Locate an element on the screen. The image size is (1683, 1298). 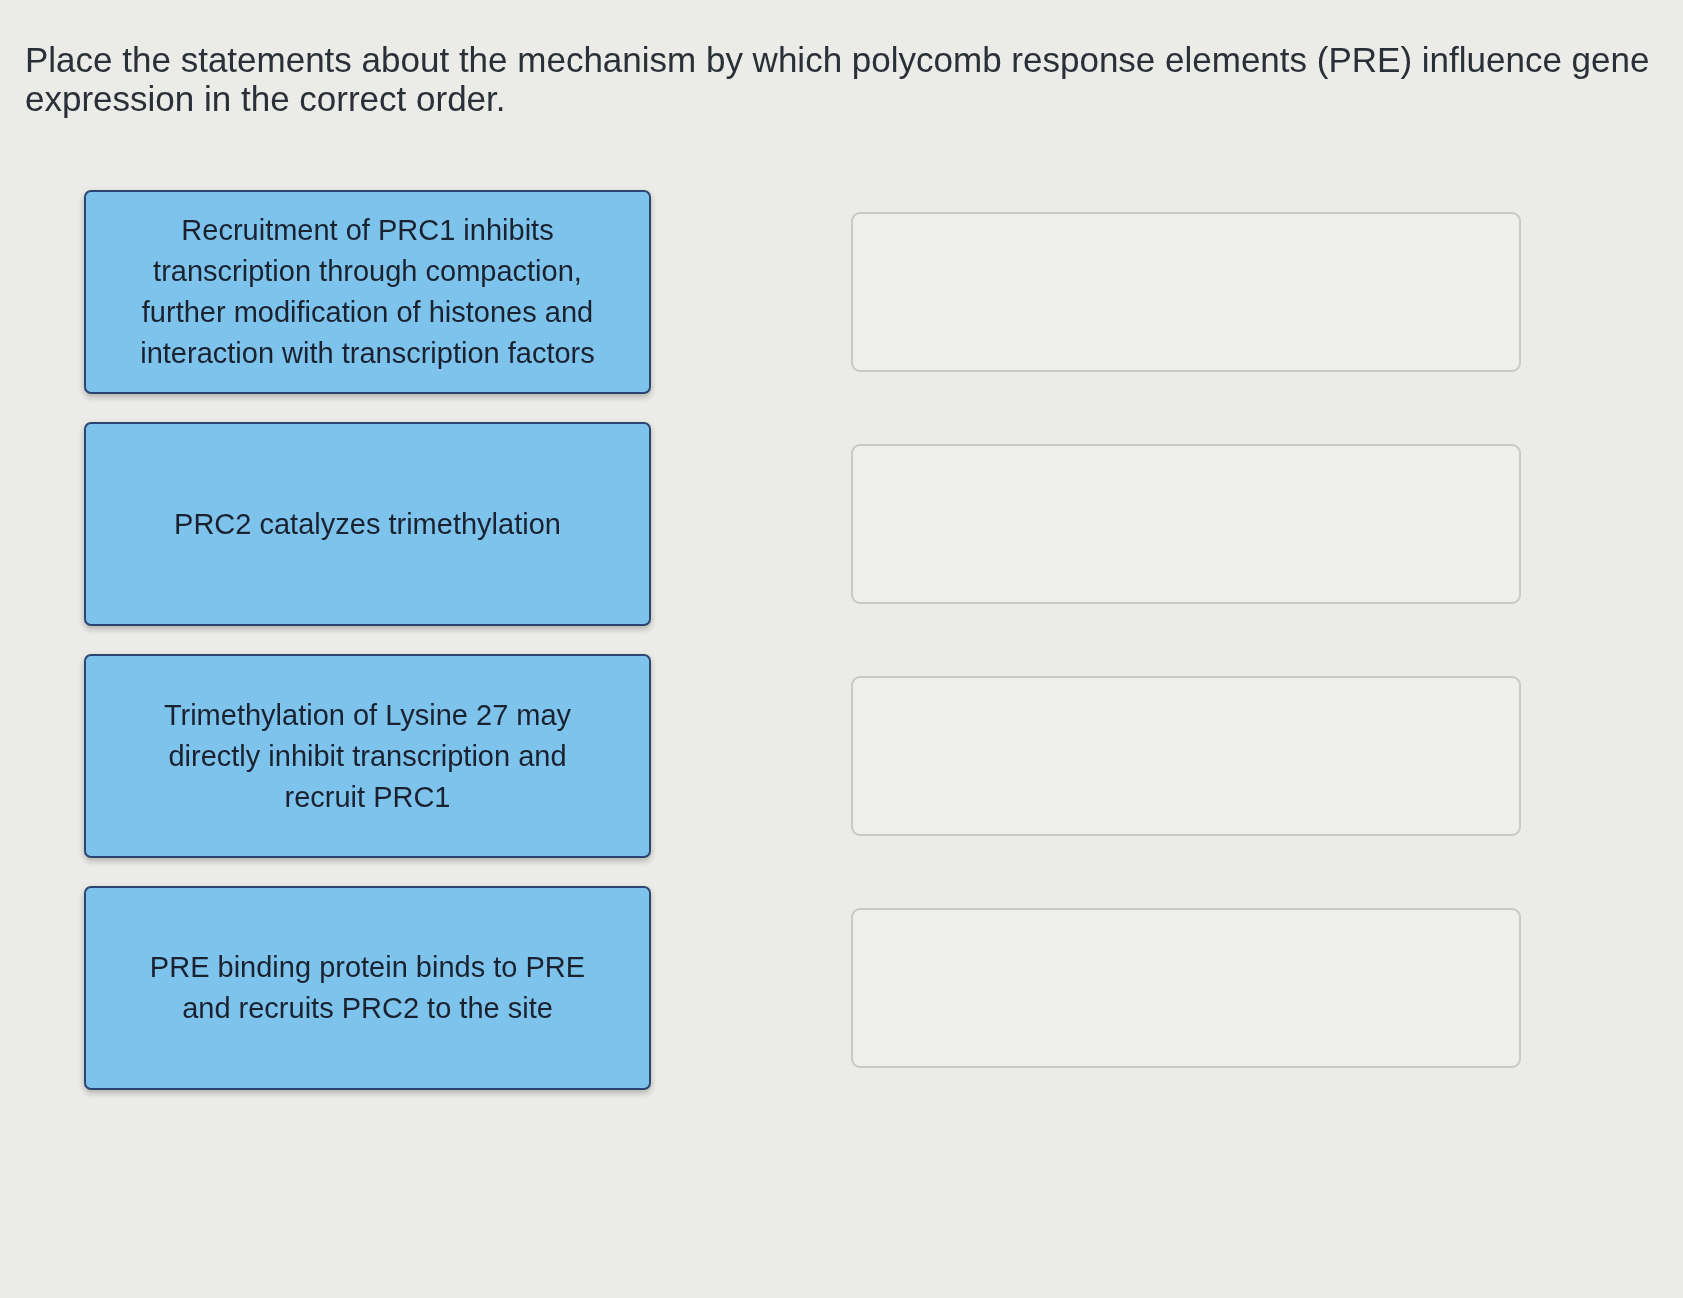
statement-card: Trimethylation of Lysine 27 may directly inhibit transcription and recruit PRC1 is located at coordinates (367, 756).